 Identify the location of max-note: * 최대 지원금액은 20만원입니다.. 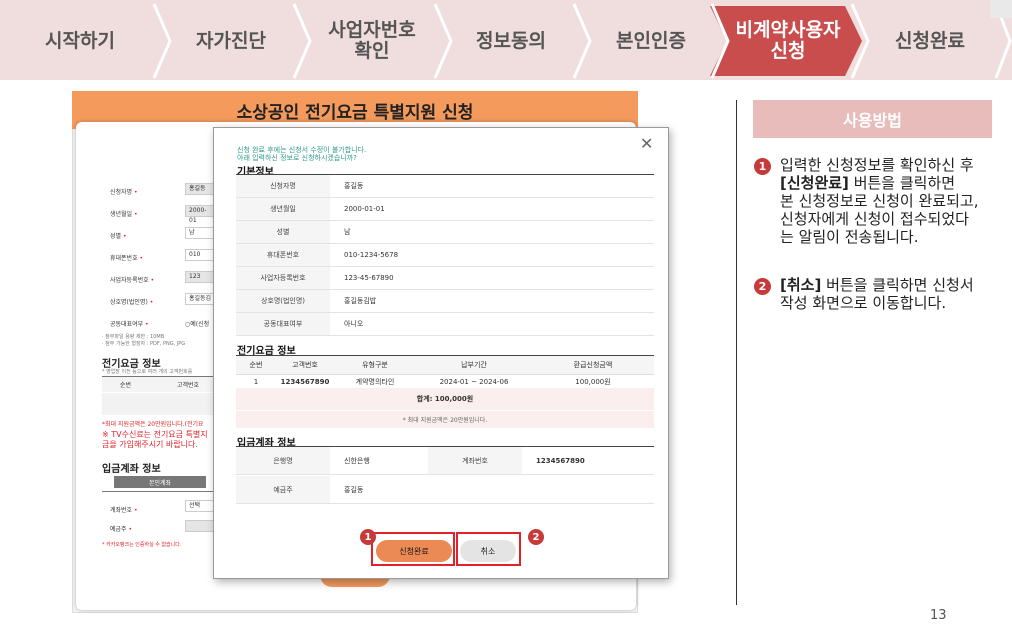
(445, 419).